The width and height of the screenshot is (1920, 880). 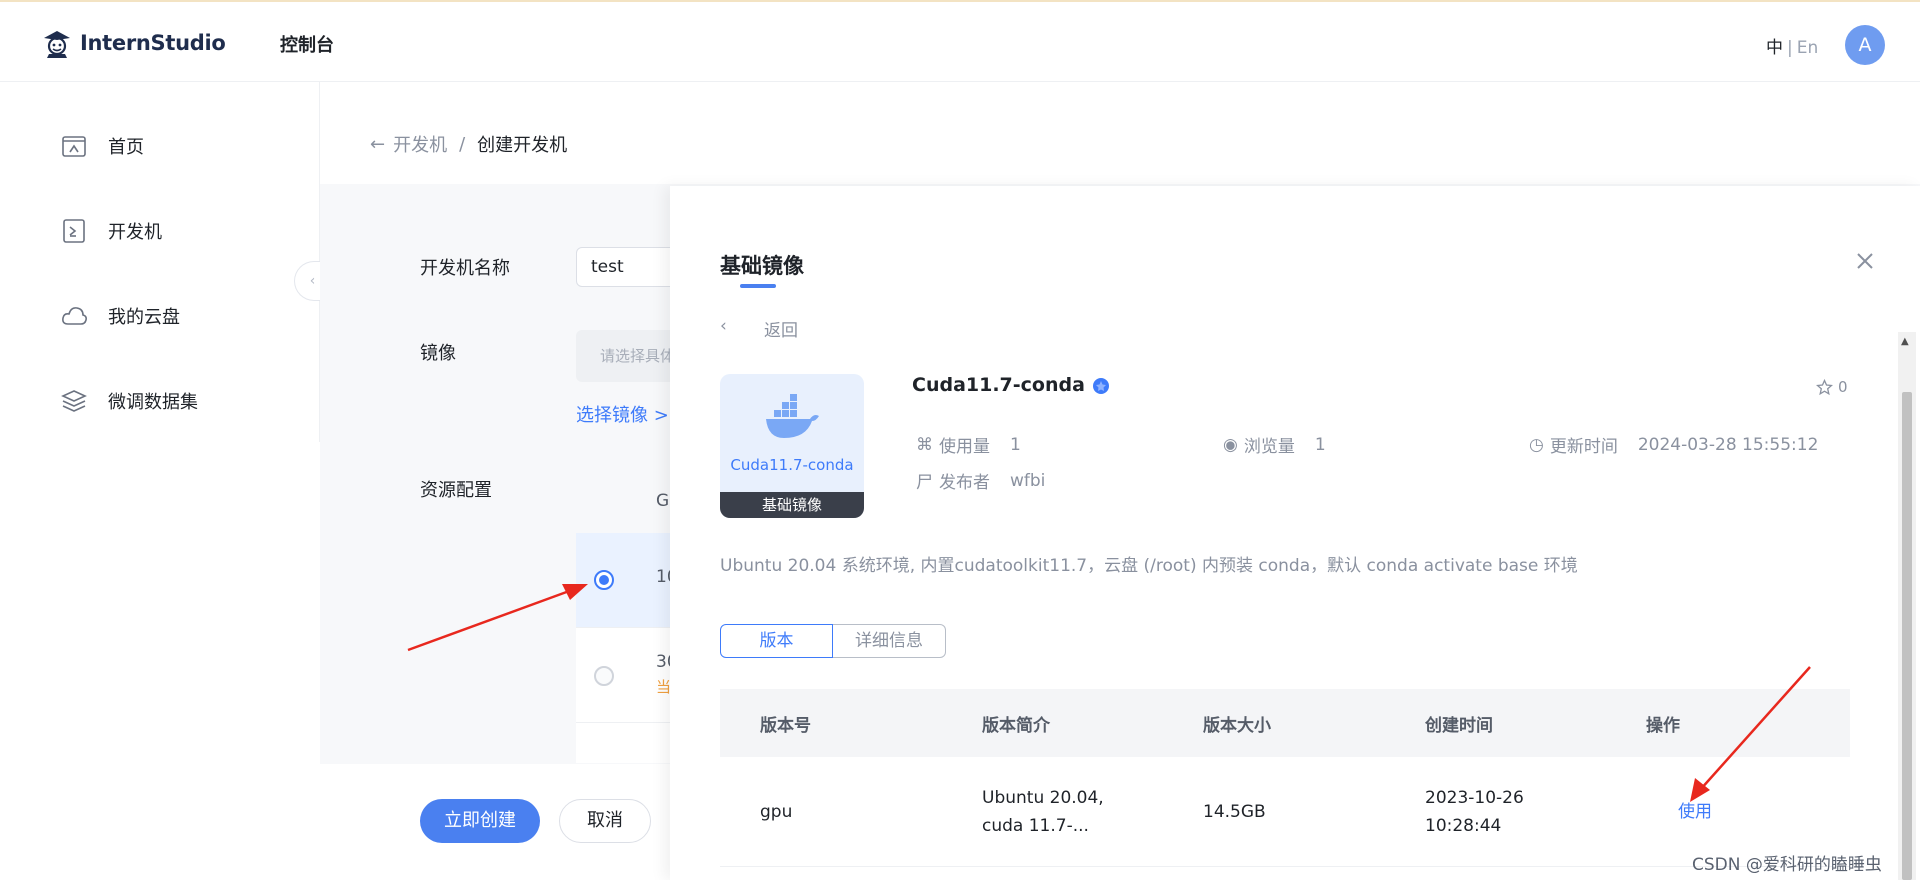 I want to click on back-link: 返回, so click(x=781, y=329).